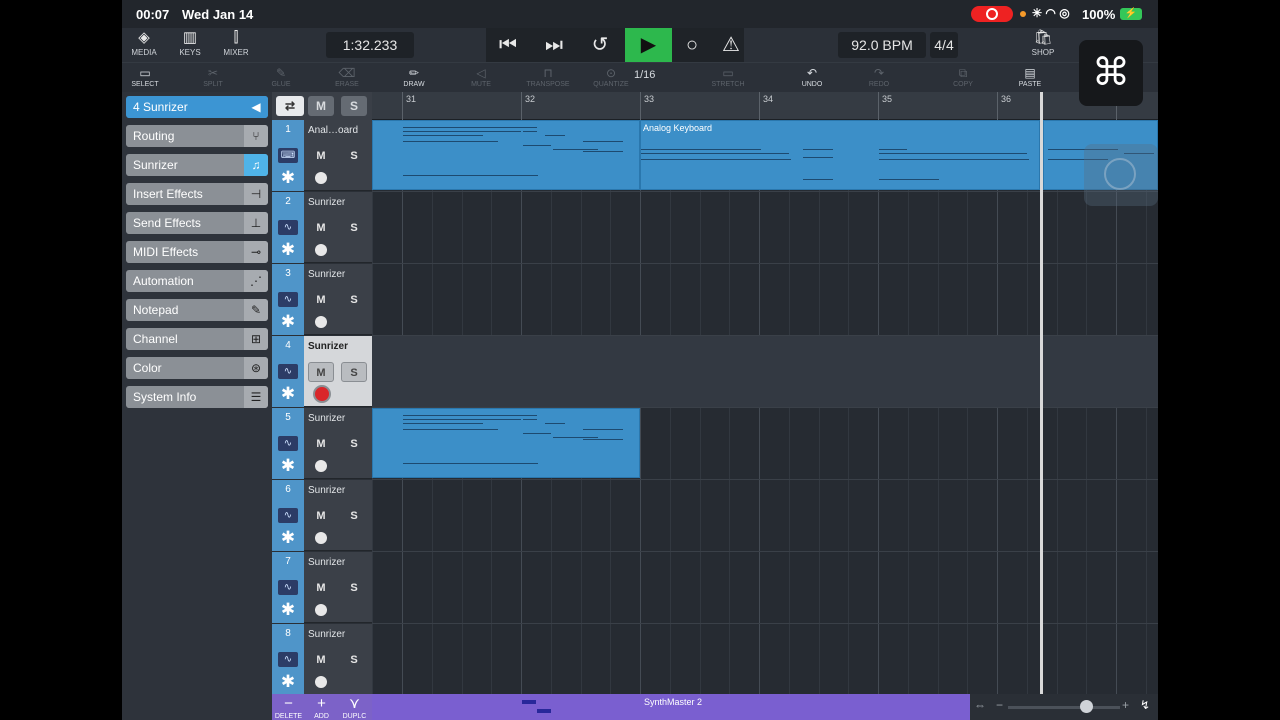 The width and height of the screenshot is (1280, 720). What do you see at coordinates (197, 194) in the screenshot?
I see `inspector-insert-effects: Insert Effects ⊣` at bounding box center [197, 194].